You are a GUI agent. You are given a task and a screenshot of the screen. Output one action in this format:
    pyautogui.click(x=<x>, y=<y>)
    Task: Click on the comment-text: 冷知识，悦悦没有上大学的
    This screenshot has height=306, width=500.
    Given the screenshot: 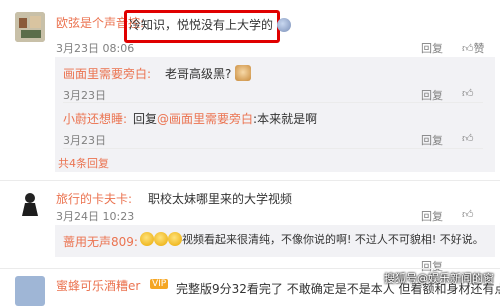 What is the action you would take?
    pyautogui.click(x=210, y=24)
    